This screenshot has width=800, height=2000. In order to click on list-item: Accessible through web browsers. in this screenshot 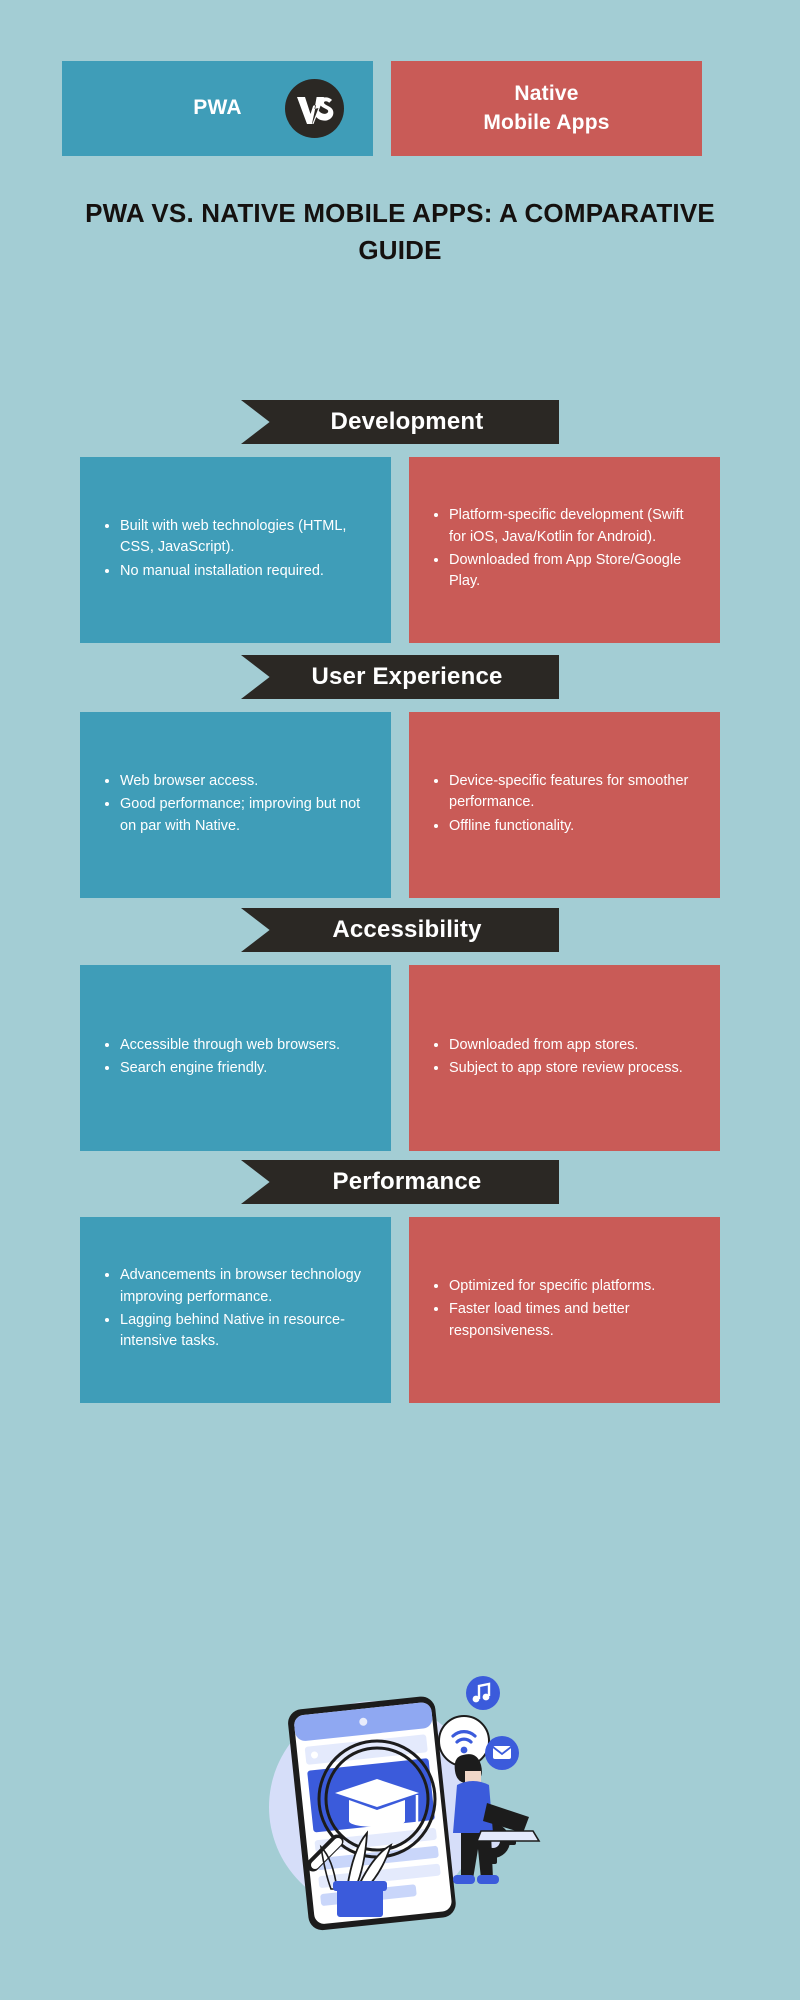, I will do `click(230, 1045)`.